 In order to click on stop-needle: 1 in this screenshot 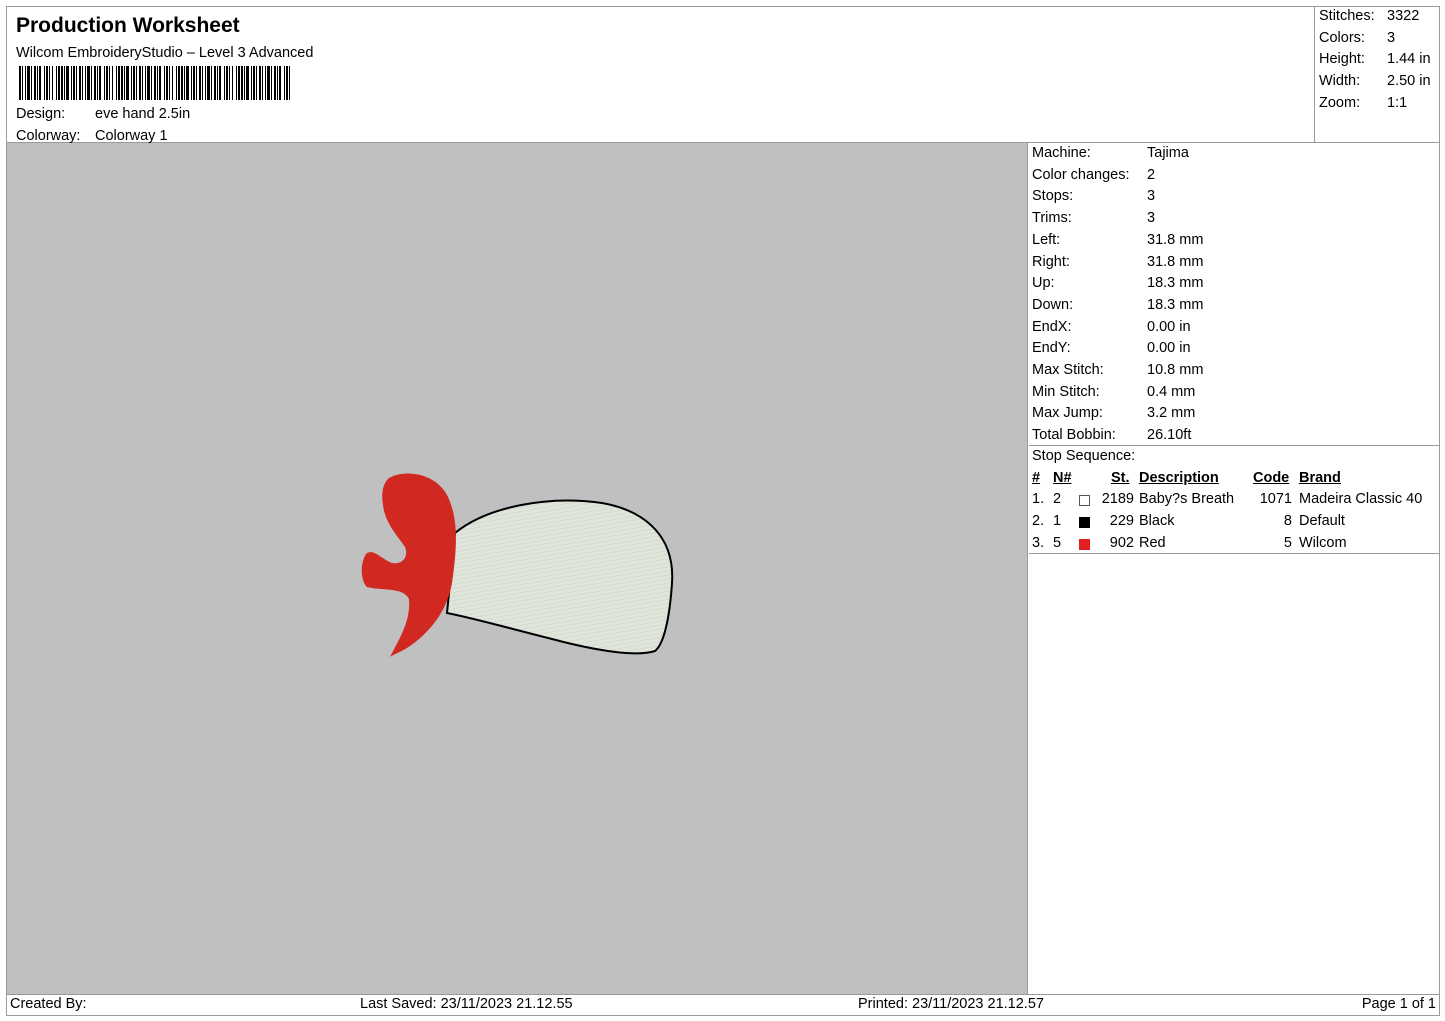, I will do `click(1057, 521)`.